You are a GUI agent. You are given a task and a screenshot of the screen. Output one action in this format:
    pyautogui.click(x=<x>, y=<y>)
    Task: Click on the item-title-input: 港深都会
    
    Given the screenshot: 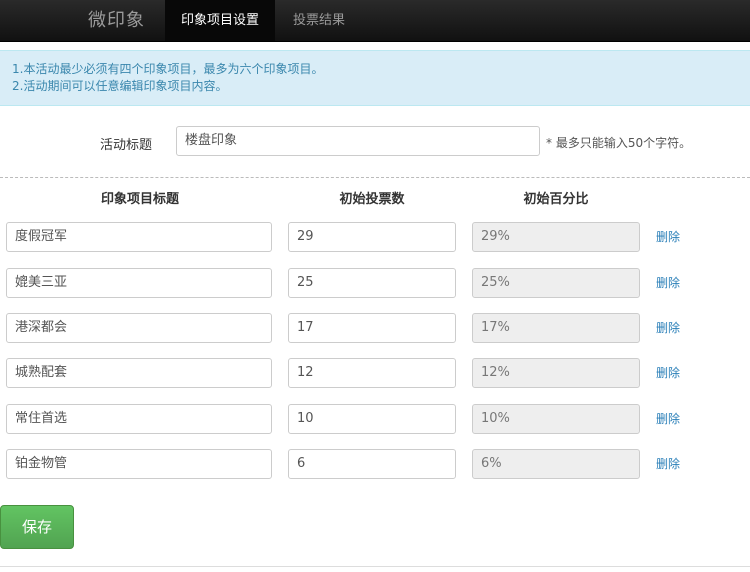 What is the action you would take?
    pyautogui.click(x=139, y=328)
    